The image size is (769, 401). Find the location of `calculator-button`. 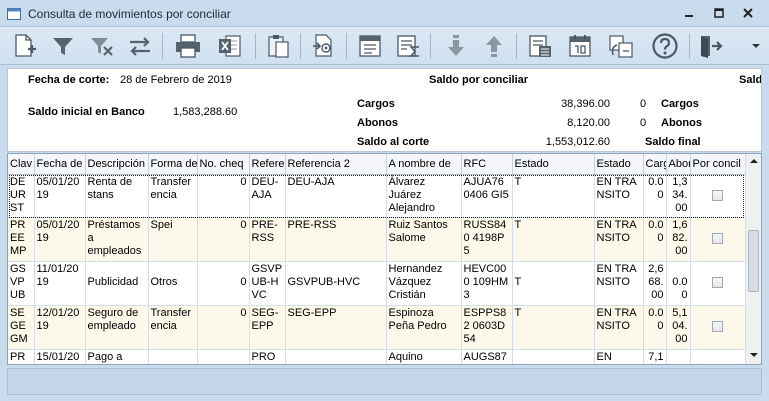

calculator-button is located at coordinates (540, 46).